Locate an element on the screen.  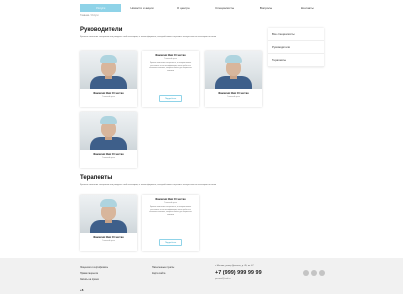
sidebar-item-all: Все специалисты is located at coordinates (296, 34).